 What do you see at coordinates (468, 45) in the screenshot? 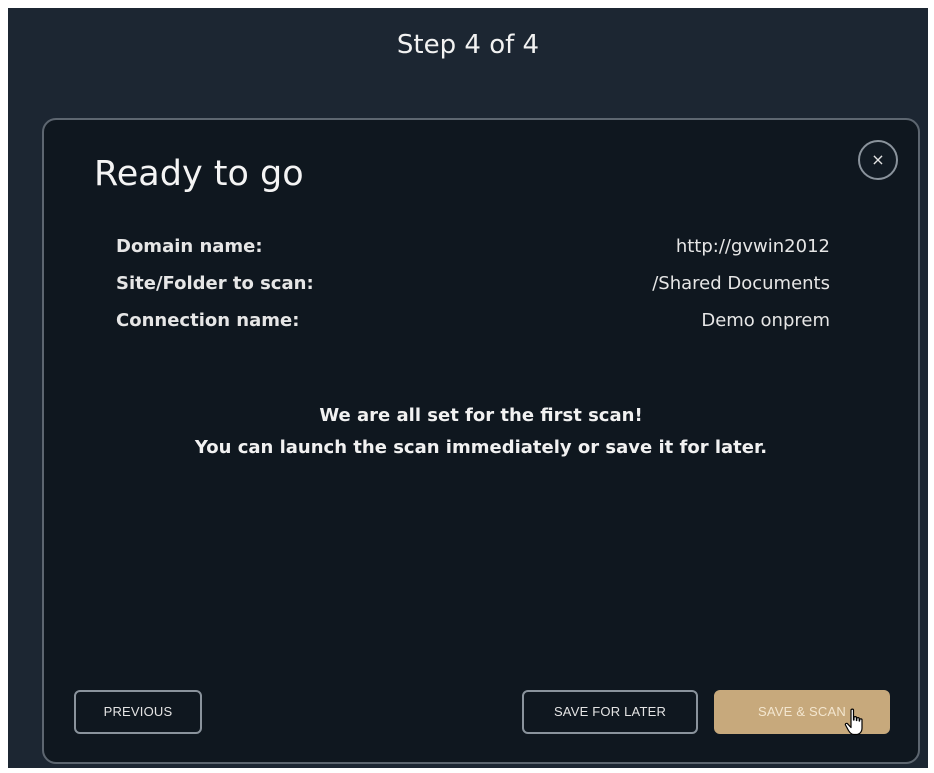
I see `step-indicator: Step 4 of 4` at bounding box center [468, 45].